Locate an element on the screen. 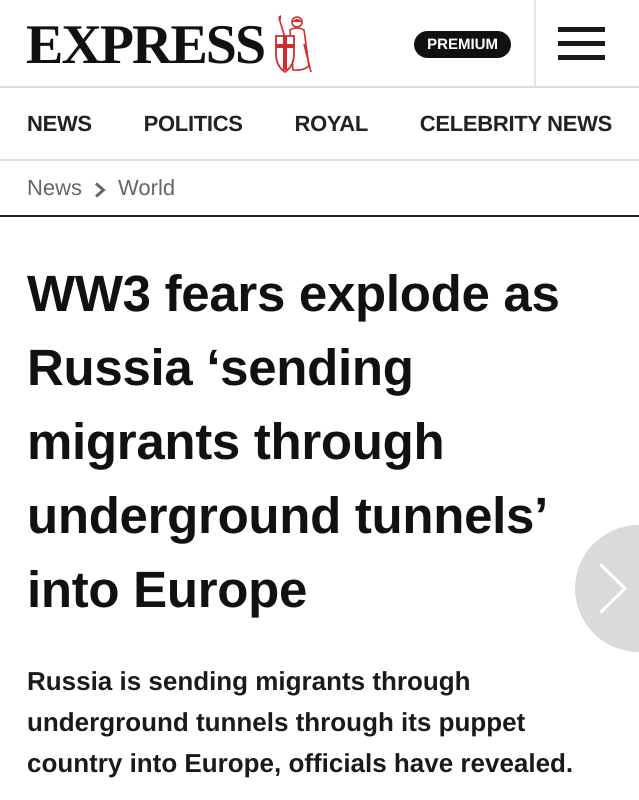  nav-link: NEWS is located at coordinates (59, 123).